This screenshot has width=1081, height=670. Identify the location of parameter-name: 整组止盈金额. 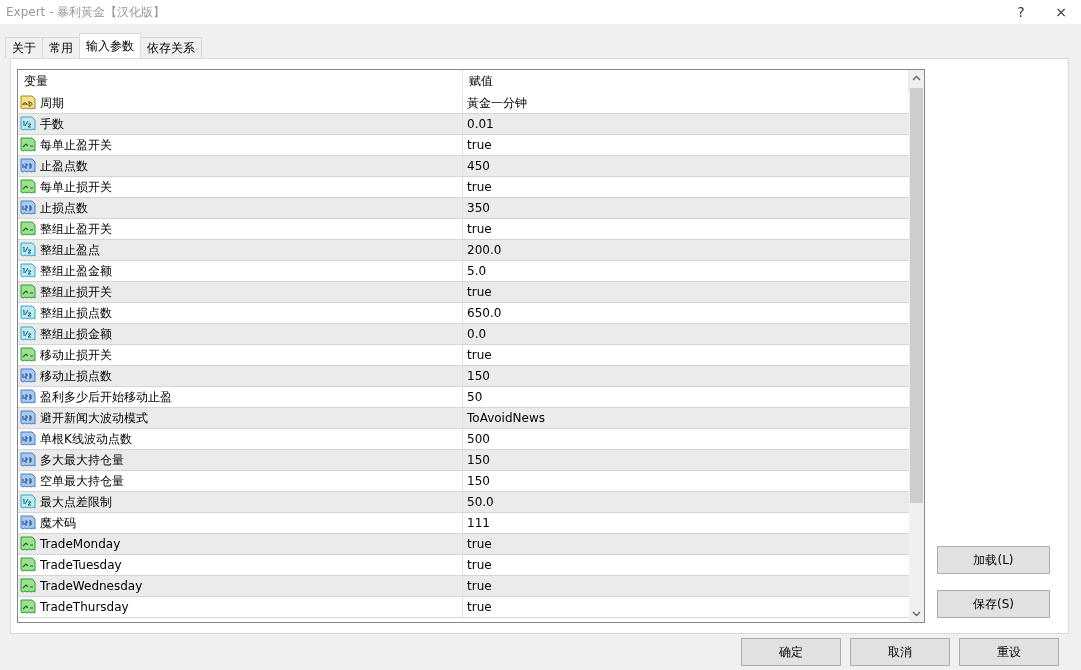
(76, 271).